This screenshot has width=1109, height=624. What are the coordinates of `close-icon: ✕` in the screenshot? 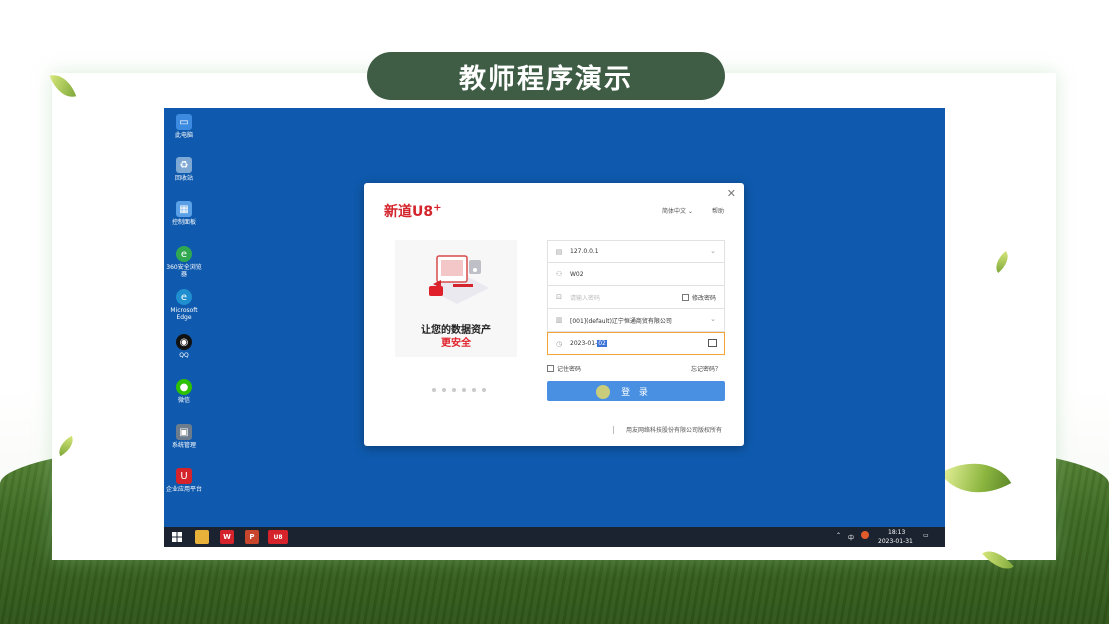 It's located at (731, 193).